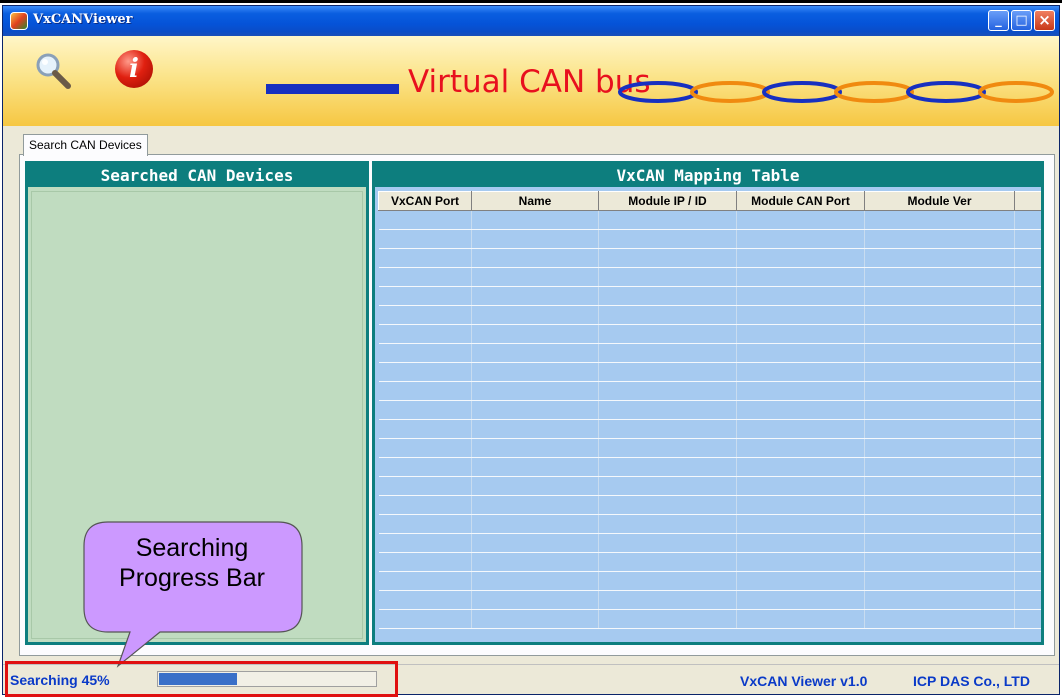  Describe the element at coordinates (134, 69) in the screenshot. I see `info-icon: i` at that location.